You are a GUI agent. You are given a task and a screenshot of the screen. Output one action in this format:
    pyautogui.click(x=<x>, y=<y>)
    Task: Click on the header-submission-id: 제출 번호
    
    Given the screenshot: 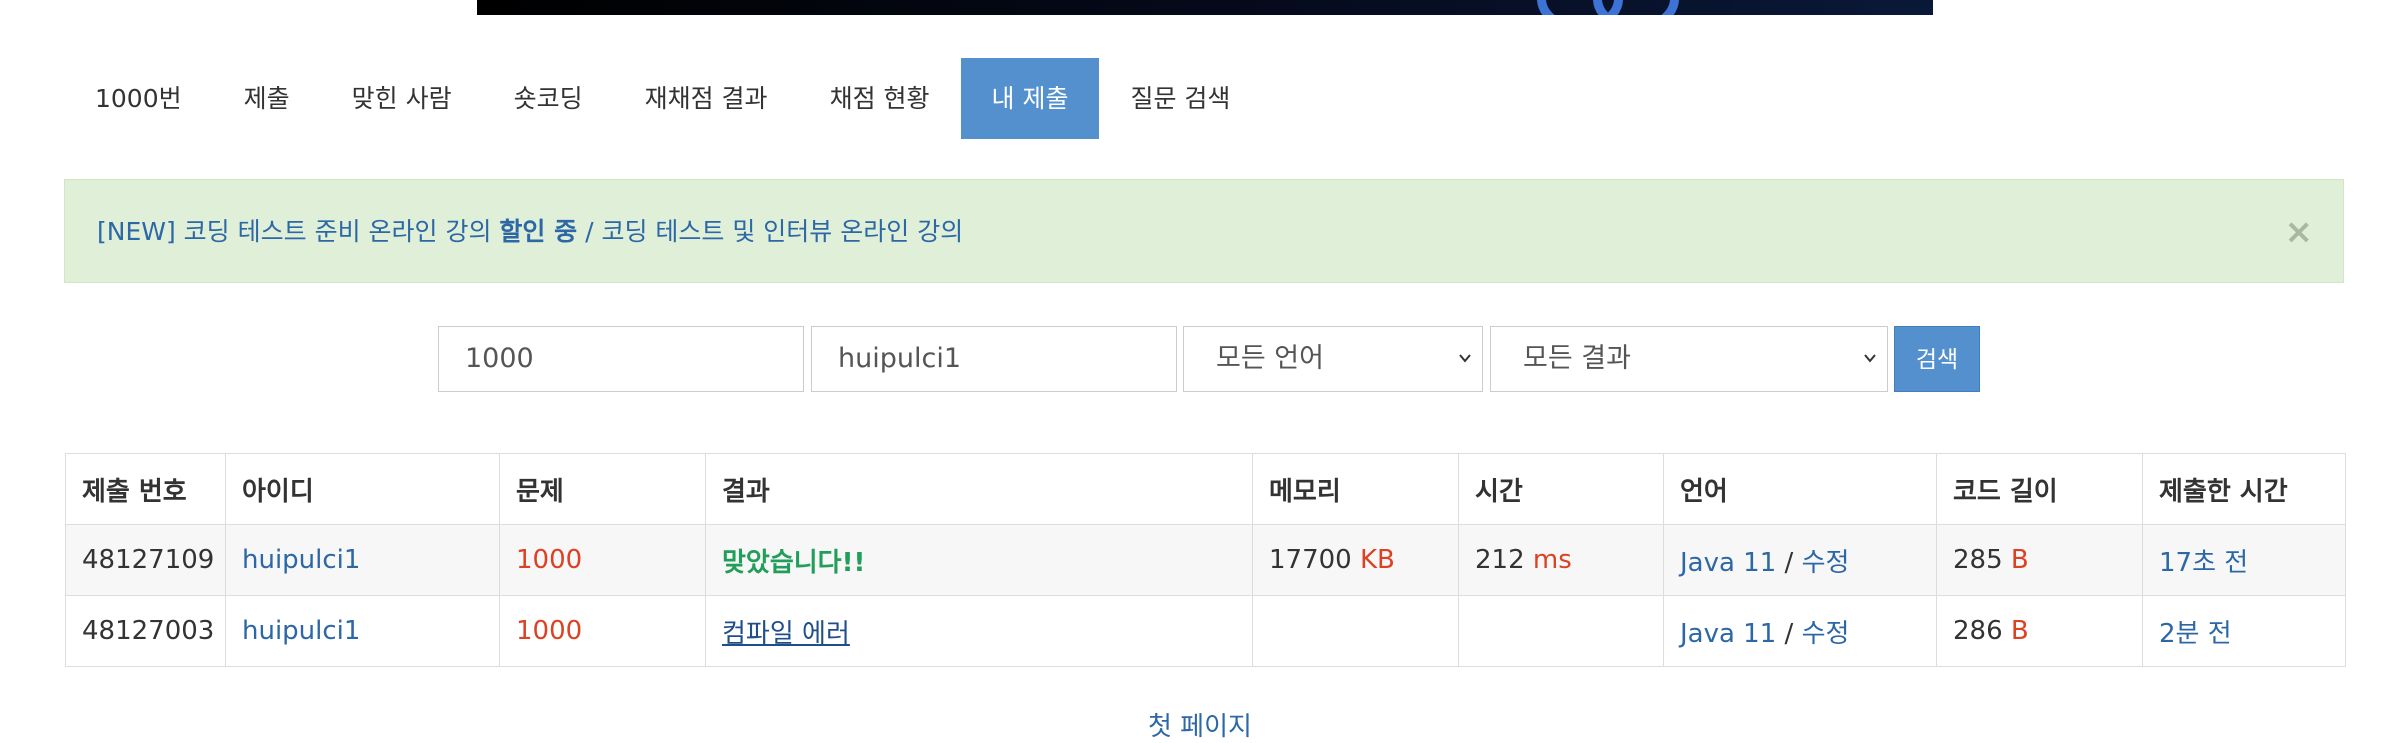 What is the action you would take?
    pyautogui.click(x=145, y=489)
    